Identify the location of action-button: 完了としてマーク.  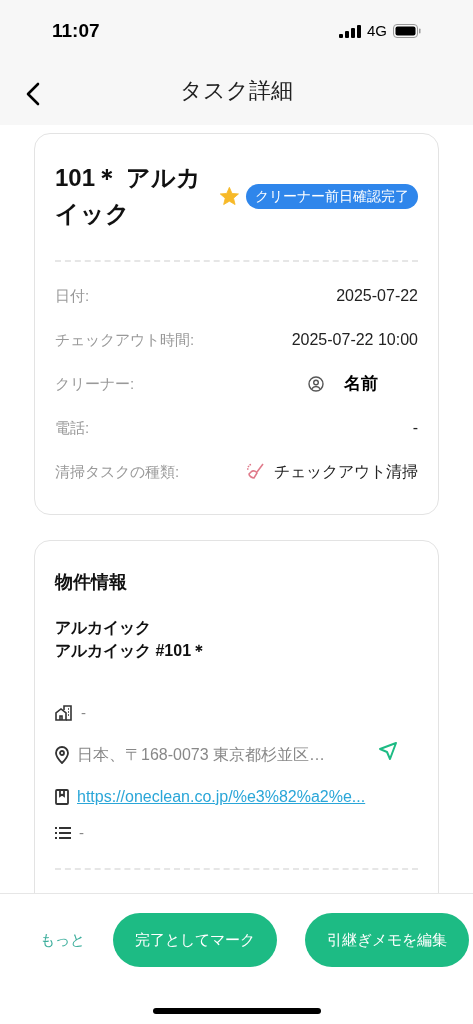
(195, 940).